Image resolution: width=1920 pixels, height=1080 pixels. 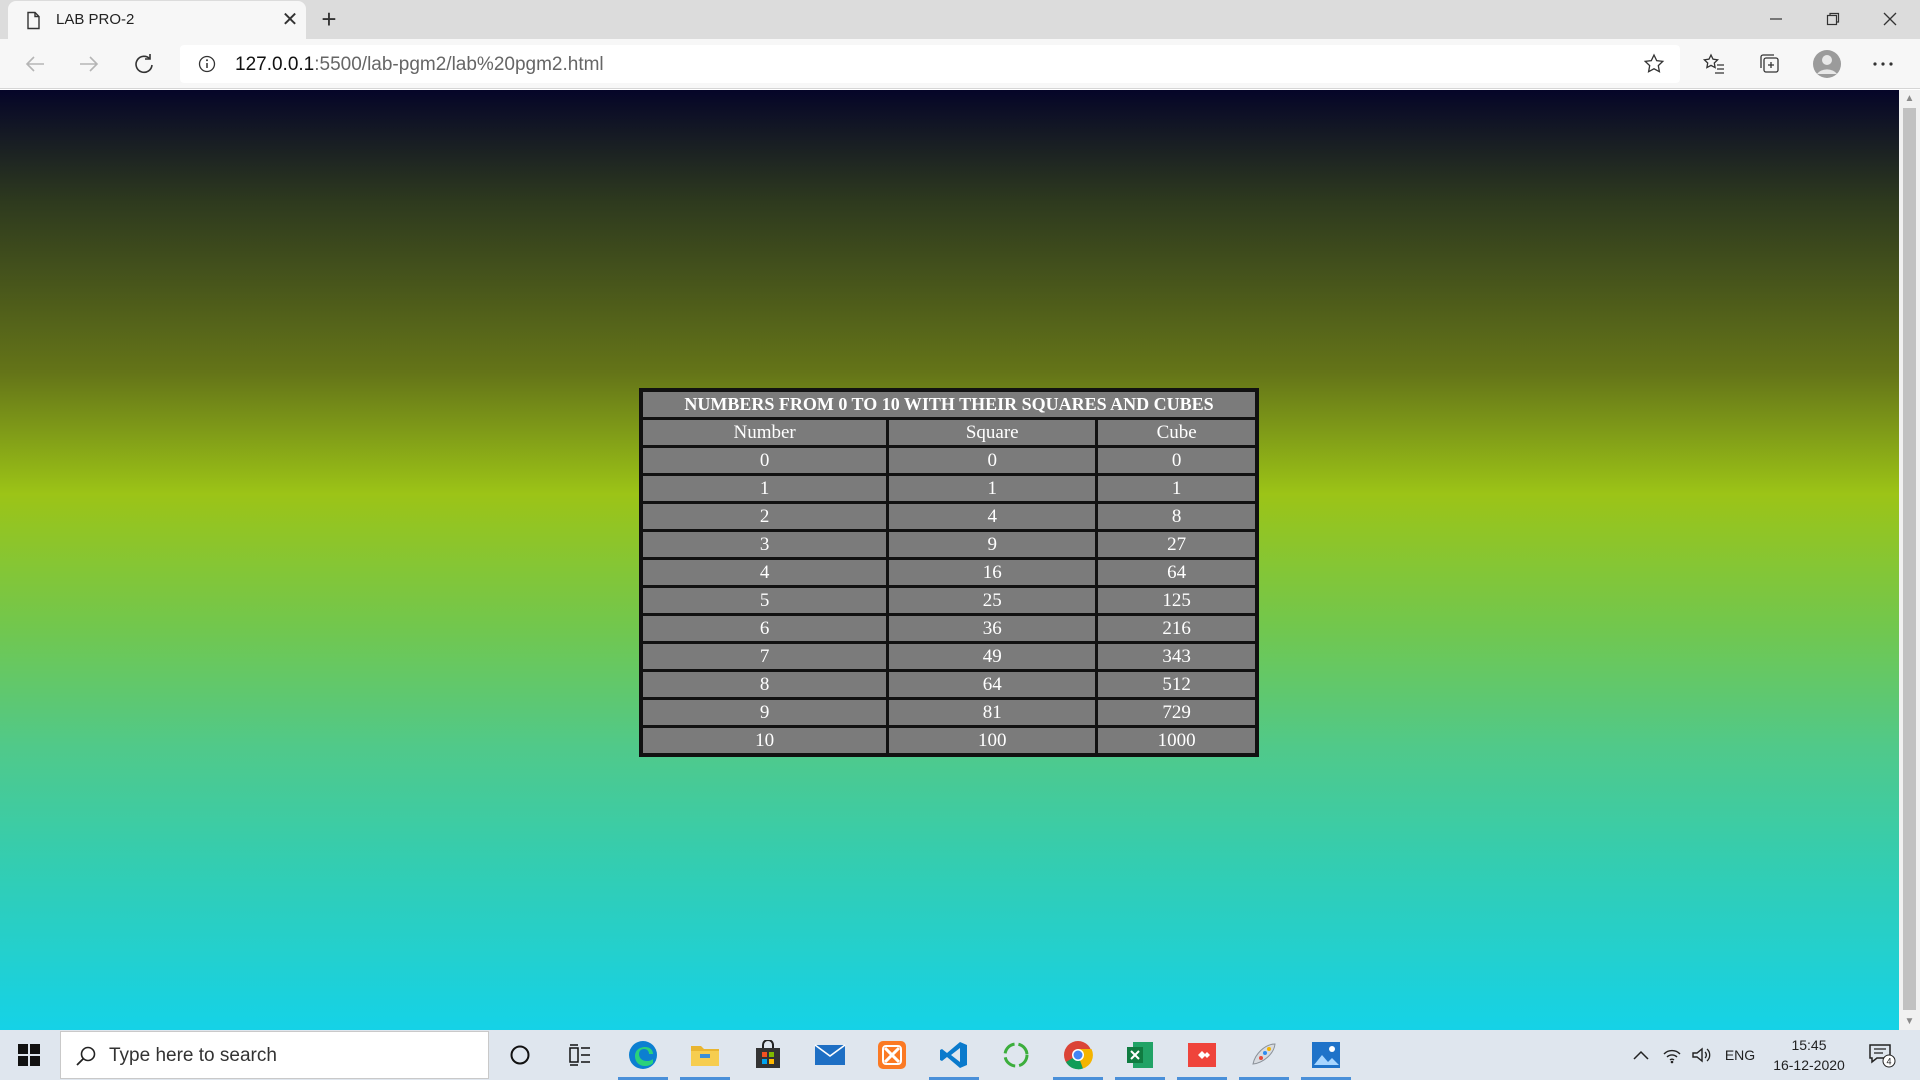 What do you see at coordinates (1016, 1055) in the screenshot?
I see `sync-app-icon` at bounding box center [1016, 1055].